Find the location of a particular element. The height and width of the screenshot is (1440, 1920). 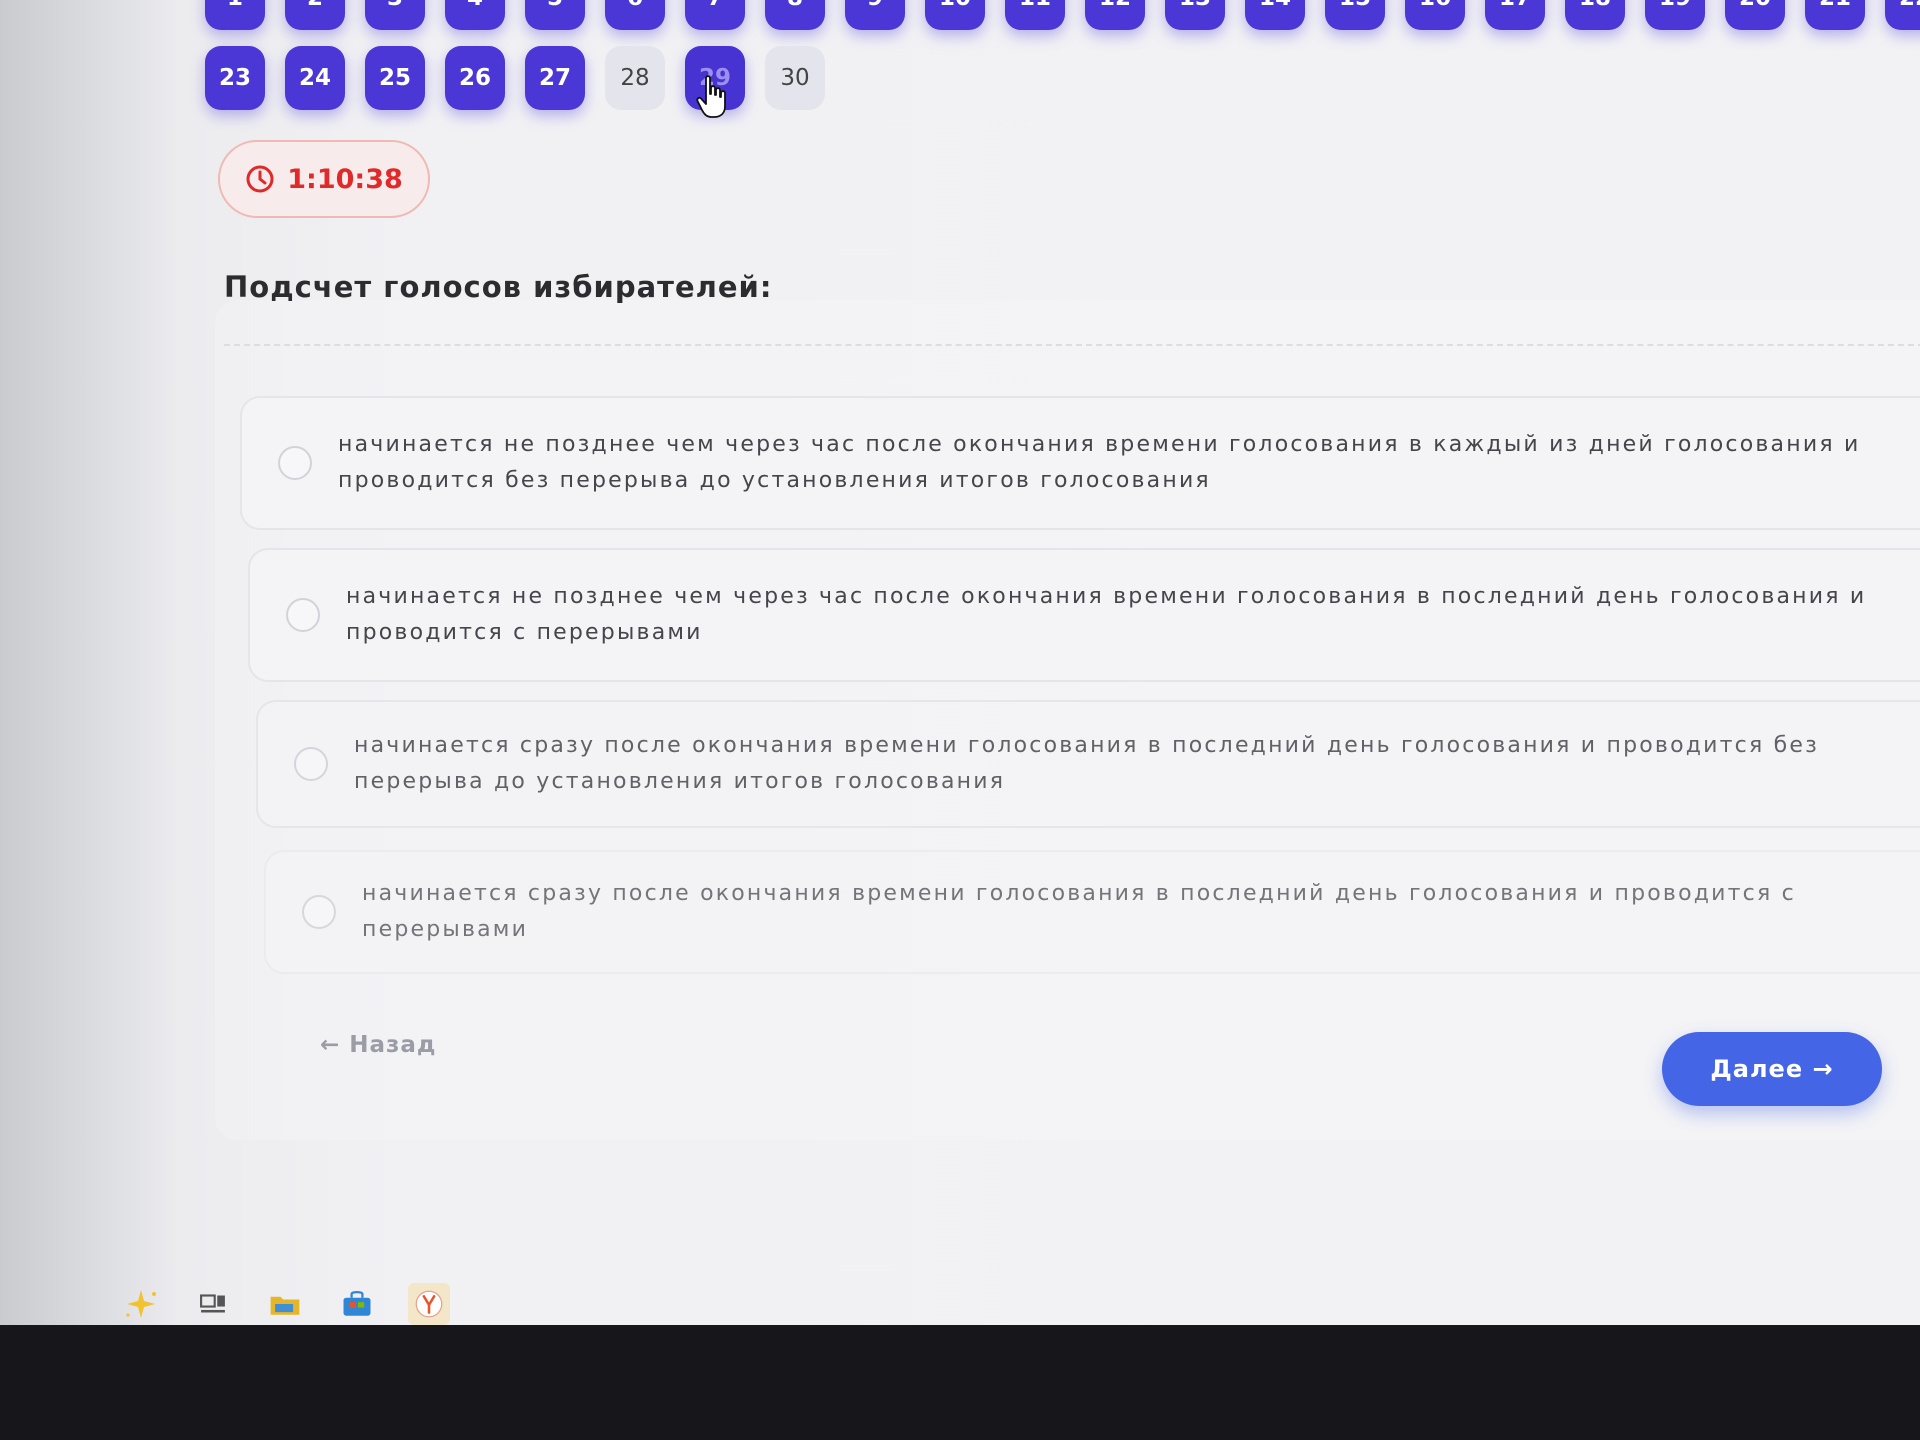

next-button: Далее → is located at coordinates (1772, 1069).